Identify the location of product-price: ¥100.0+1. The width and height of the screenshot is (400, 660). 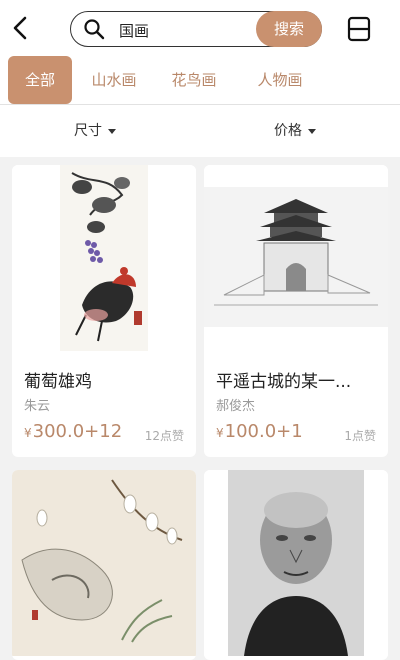
(259, 431).